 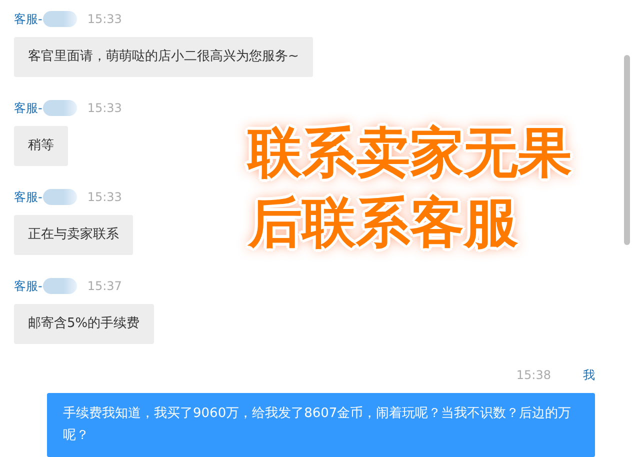 I want to click on annotation-text: 联系卖家无果, so click(x=410, y=153).